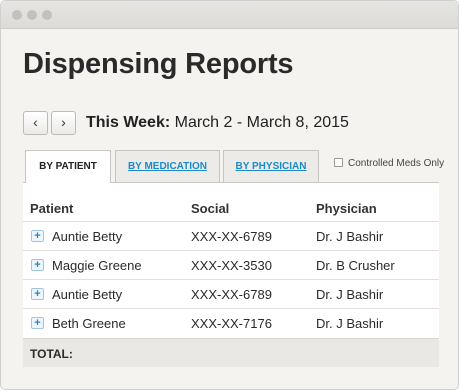 This screenshot has height=390, width=459. Describe the element at coordinates (128, 122) in the screenshot. I see `week-label: This Week:` at that location.